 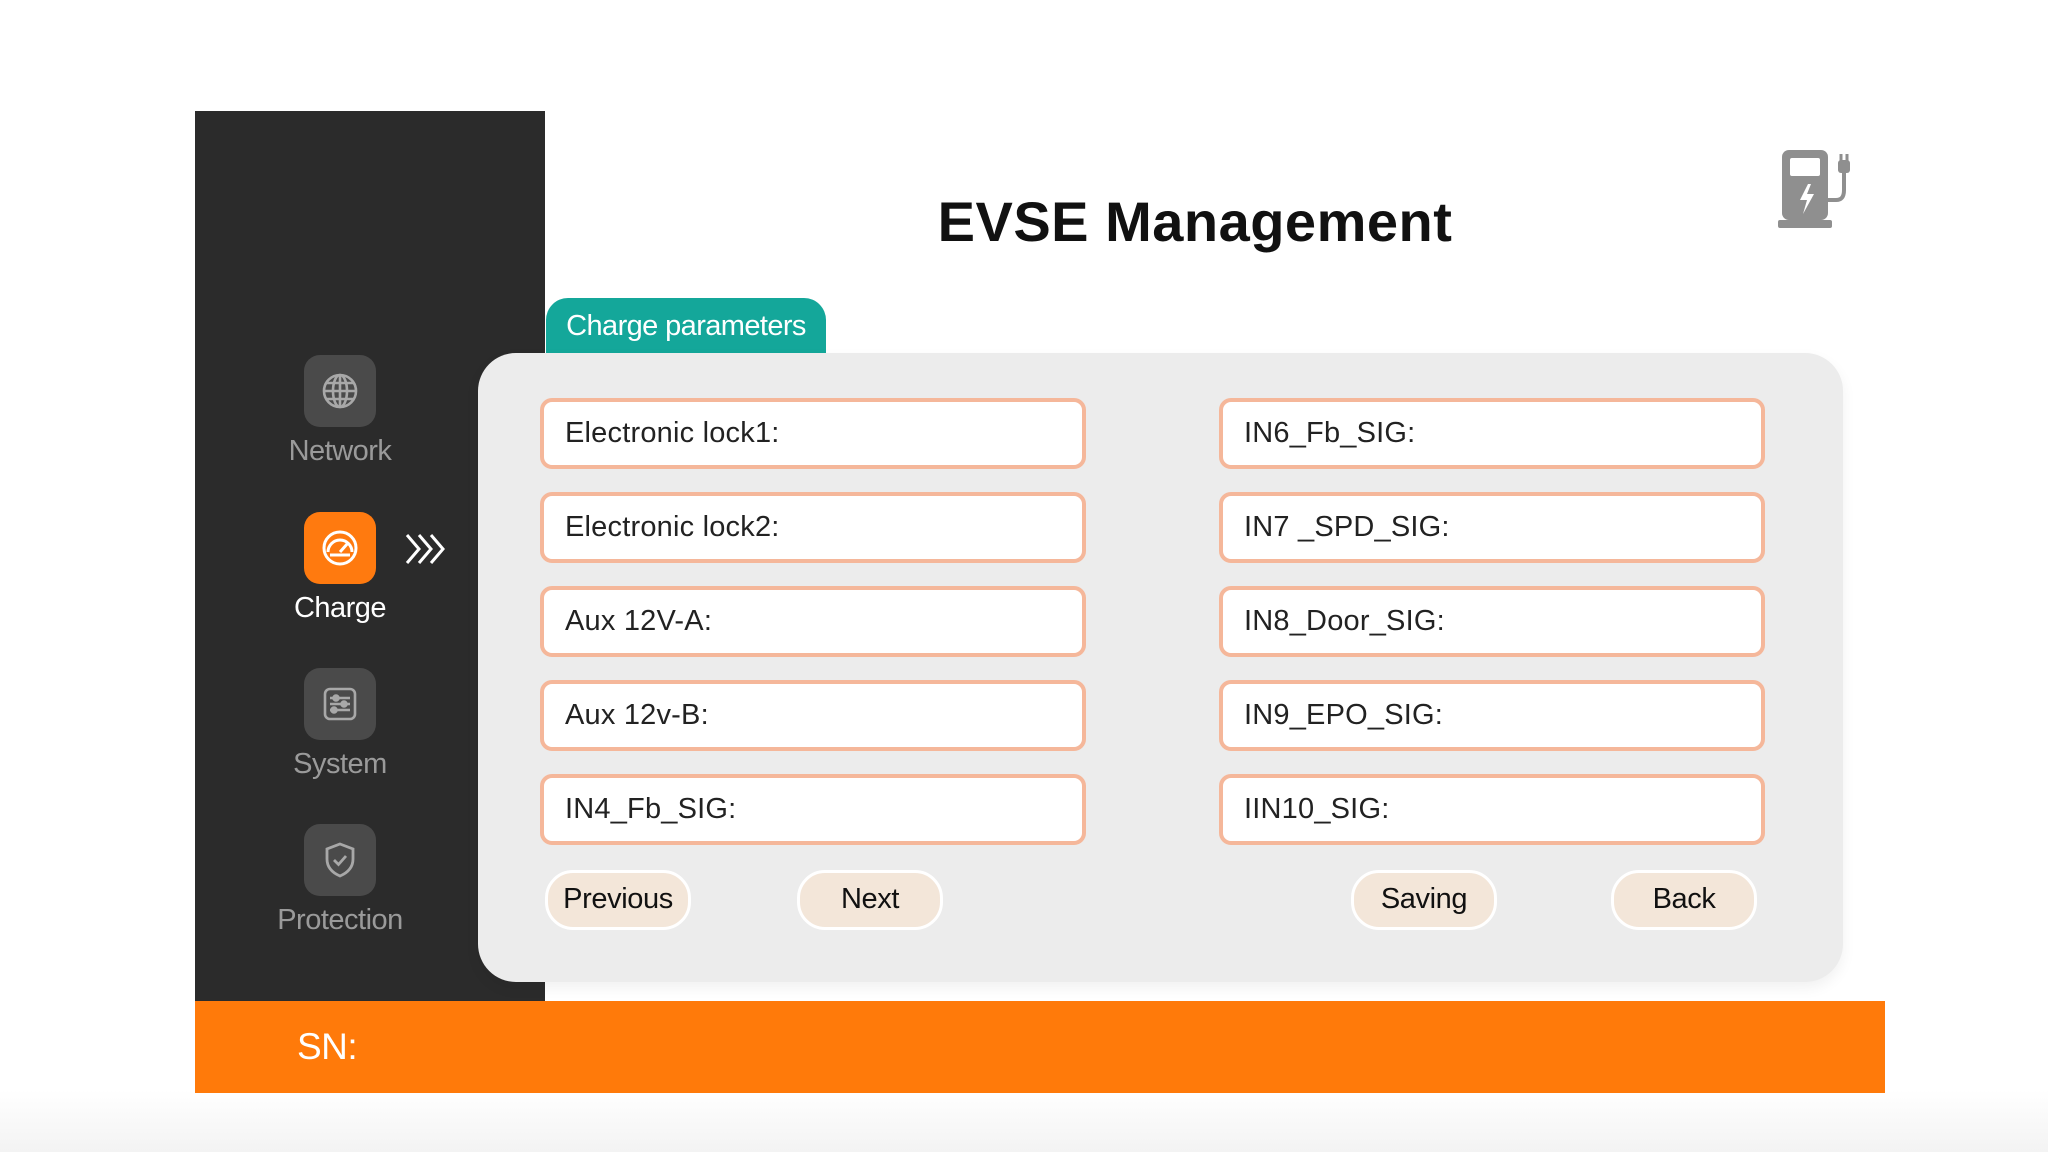 What do you see at coordinates (1424, 900) in the screenshot?
I see `saving-button: Saving` at bounding box center [1424, 900].